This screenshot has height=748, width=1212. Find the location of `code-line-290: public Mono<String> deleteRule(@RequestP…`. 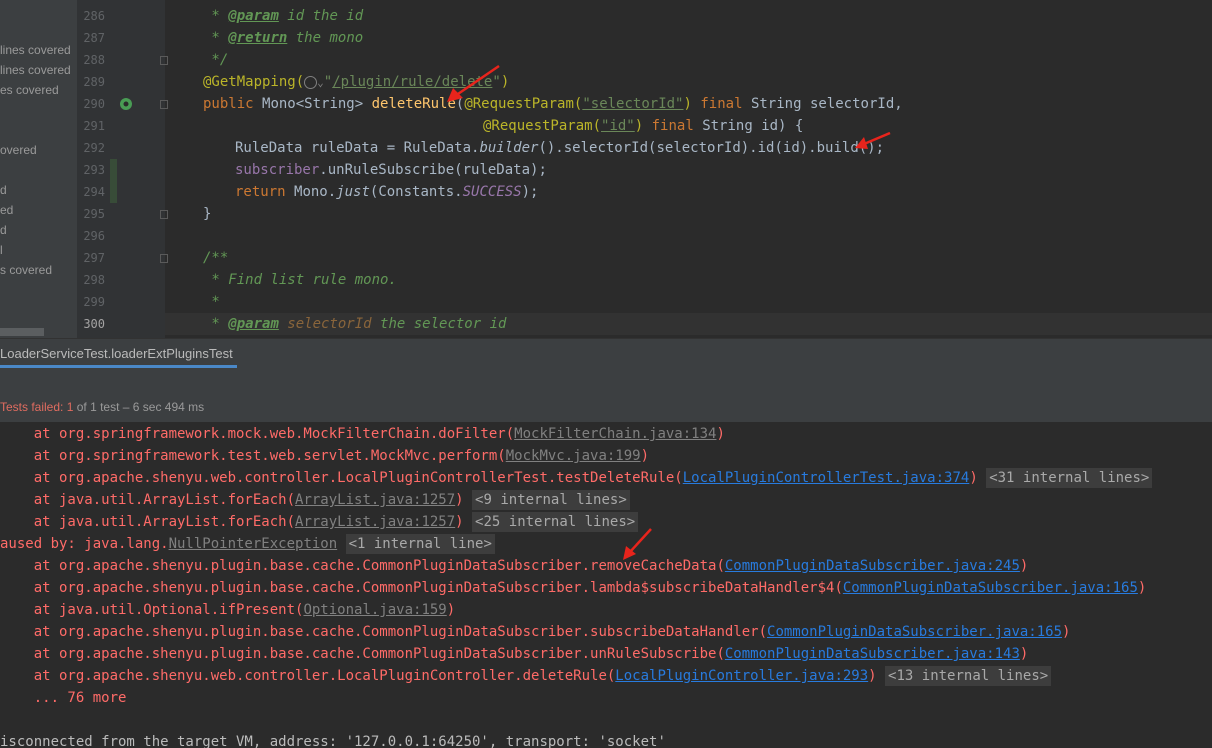

code-line-290: public Mono<String> deleteRule(@RequestP… is located at coordinates (553, 104).